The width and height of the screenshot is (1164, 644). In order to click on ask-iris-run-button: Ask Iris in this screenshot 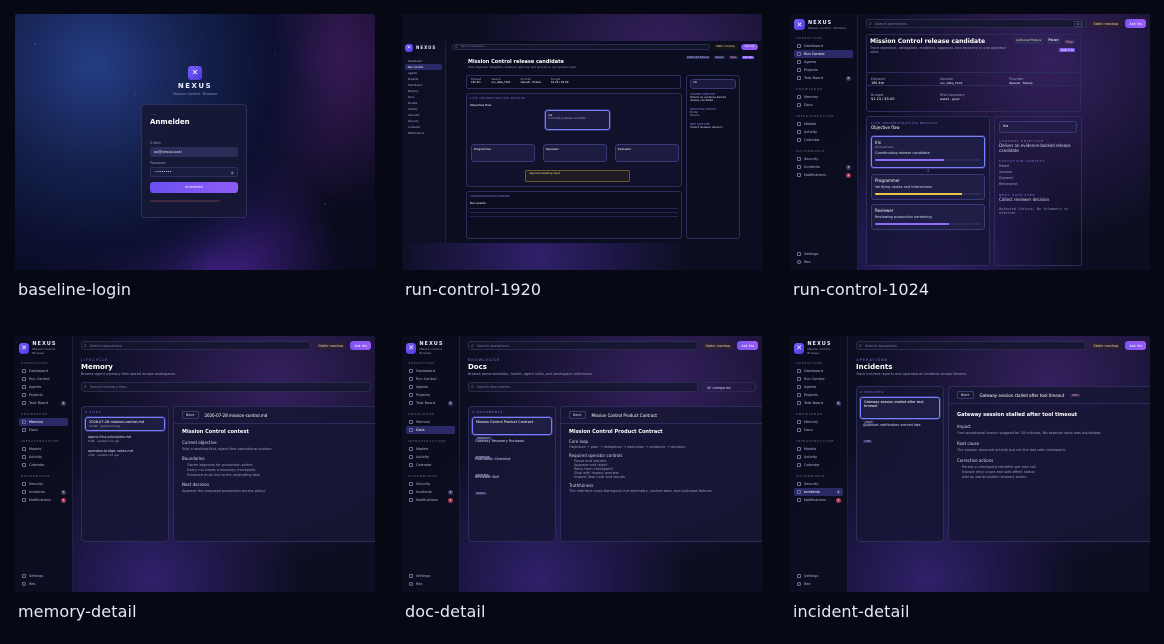, I will do `click(1067, 50)`.